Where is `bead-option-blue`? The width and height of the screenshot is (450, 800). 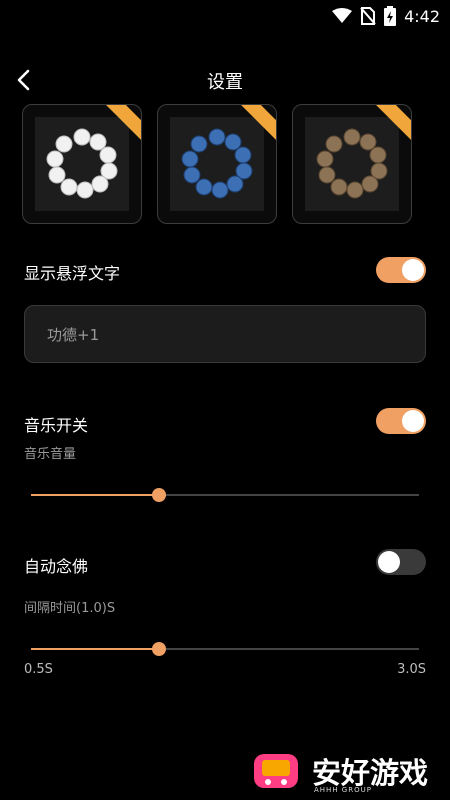 bead-option-blue is located at coordinates (217, 164).